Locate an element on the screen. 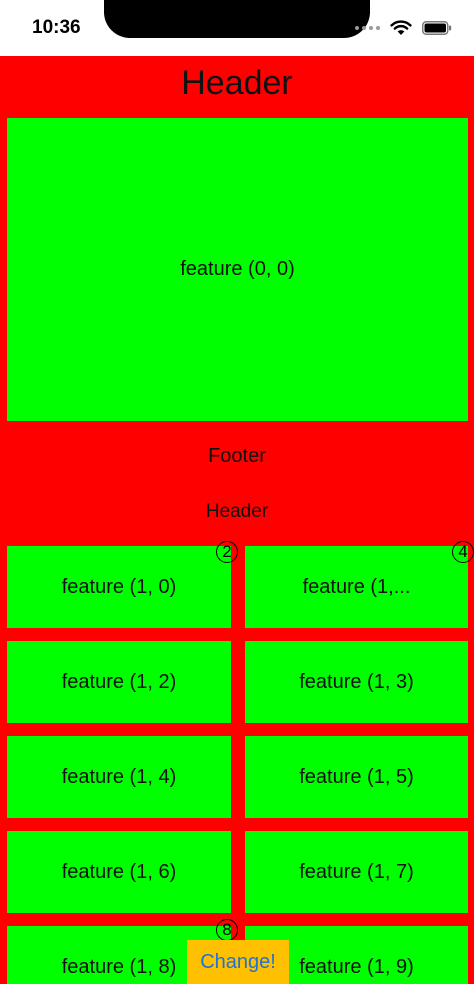  status-bar: 10:36 is located at coordinates (237, 28).